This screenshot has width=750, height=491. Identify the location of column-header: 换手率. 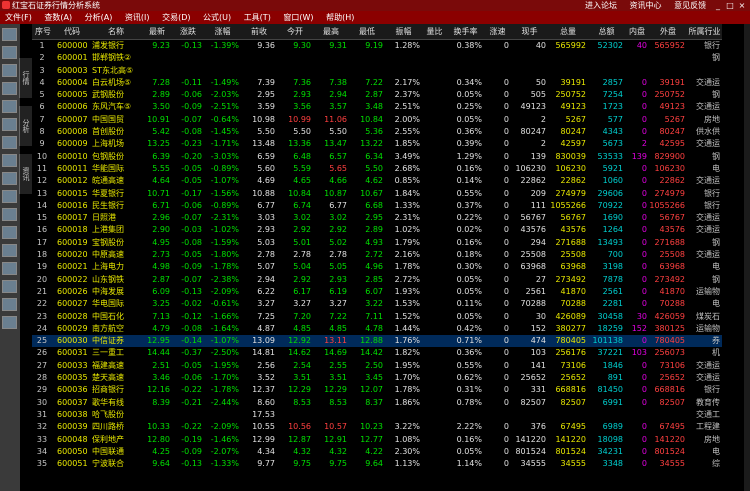
(465, 32).